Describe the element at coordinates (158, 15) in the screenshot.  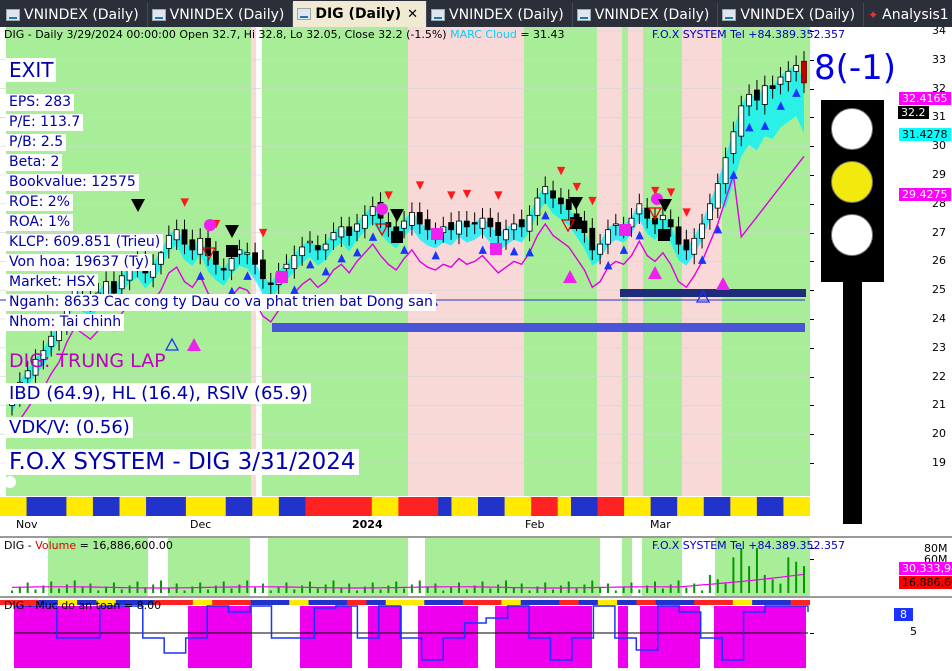
I see `chart-icon` at that location.